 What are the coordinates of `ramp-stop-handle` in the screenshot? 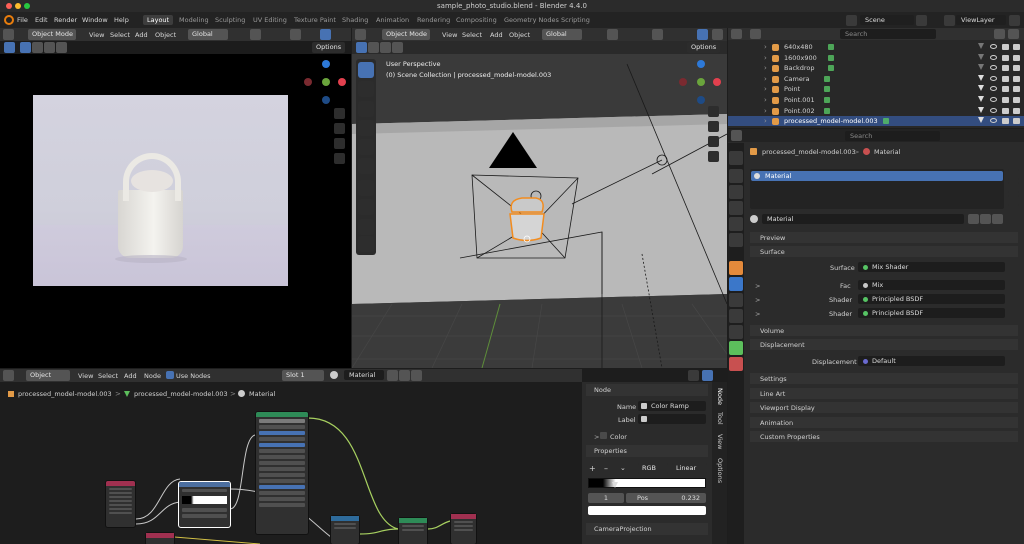 It's located at (615, 485).